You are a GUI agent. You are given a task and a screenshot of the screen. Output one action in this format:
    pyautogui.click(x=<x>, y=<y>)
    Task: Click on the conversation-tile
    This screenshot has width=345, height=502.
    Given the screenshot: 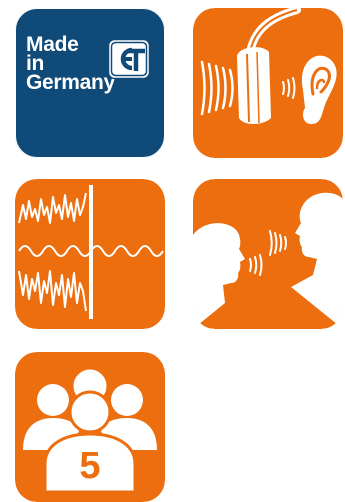 What is the action you would take?
    pyautogui.click(x=268, y=254)
    